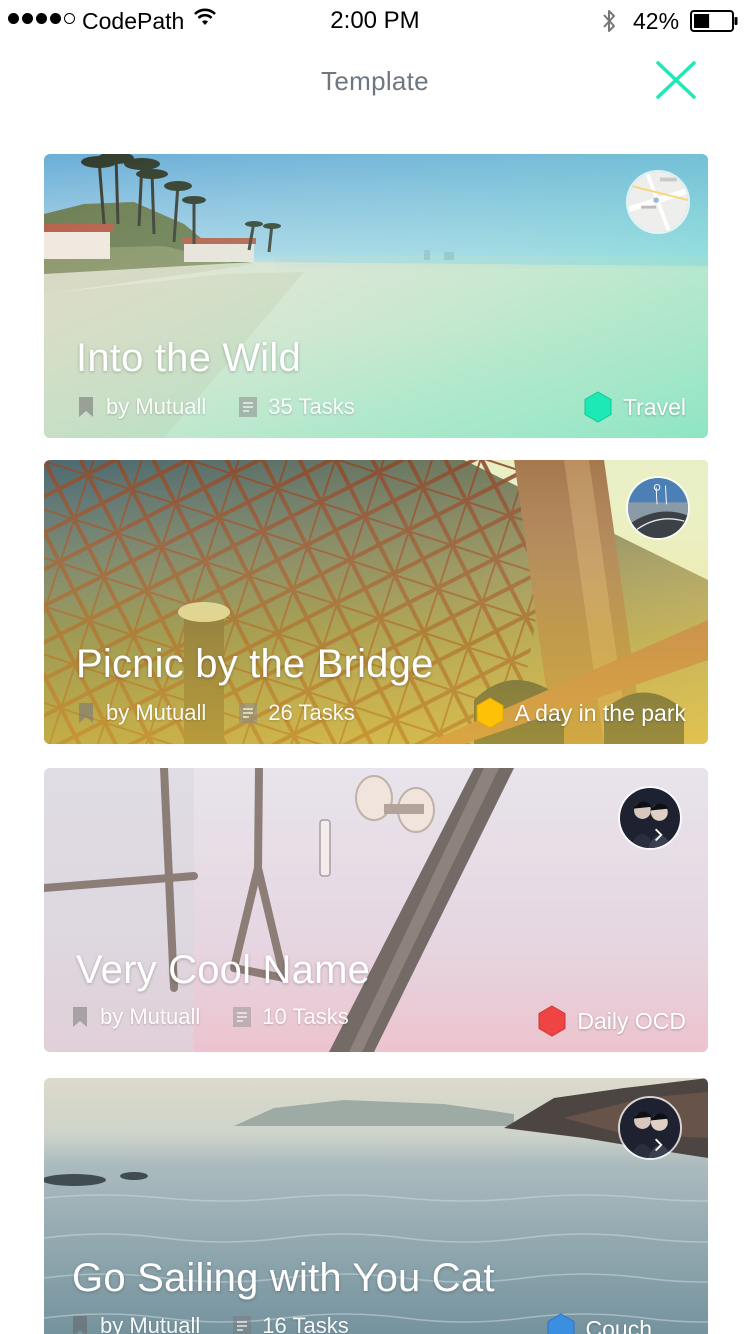 This screenshot has width=750, height=1334. I want to click on bluetooth-icon, so click(609, 21).